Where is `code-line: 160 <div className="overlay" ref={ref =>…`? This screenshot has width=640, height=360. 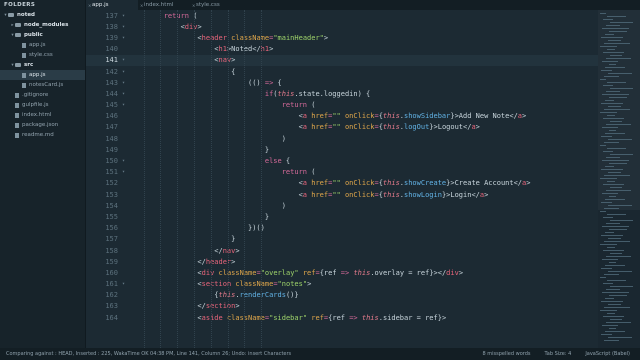
code-line: 160 <div className="overlay" ref={ref =>… is located at coordinates (342, 272).